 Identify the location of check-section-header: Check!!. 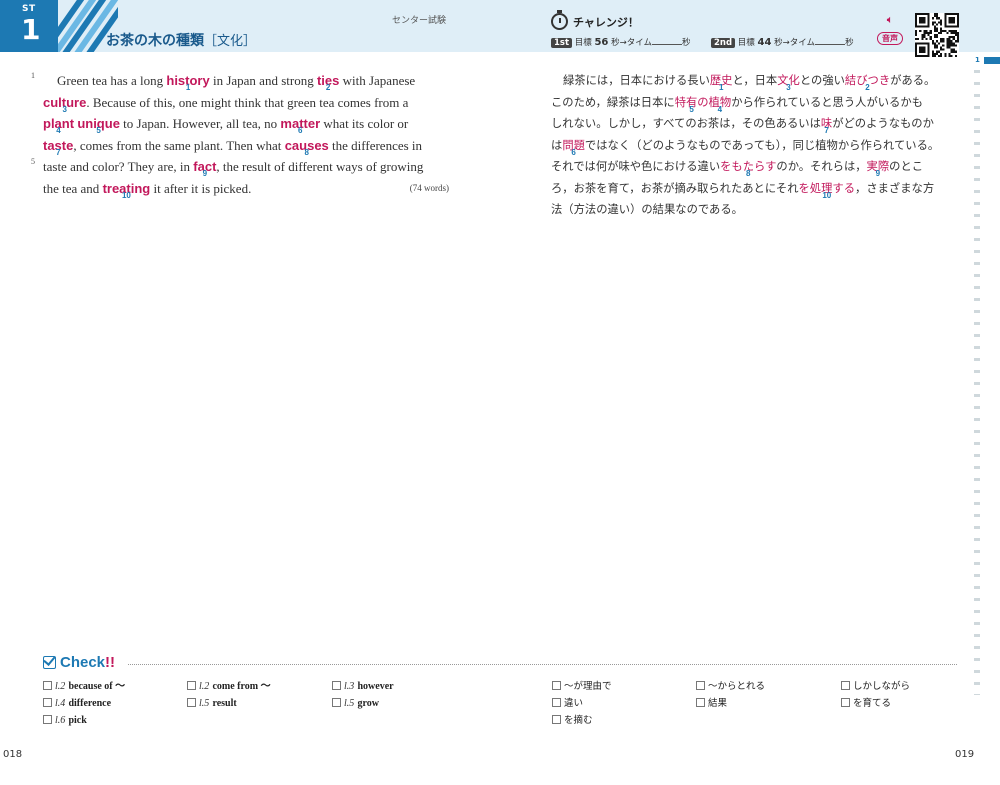
(500, 664).